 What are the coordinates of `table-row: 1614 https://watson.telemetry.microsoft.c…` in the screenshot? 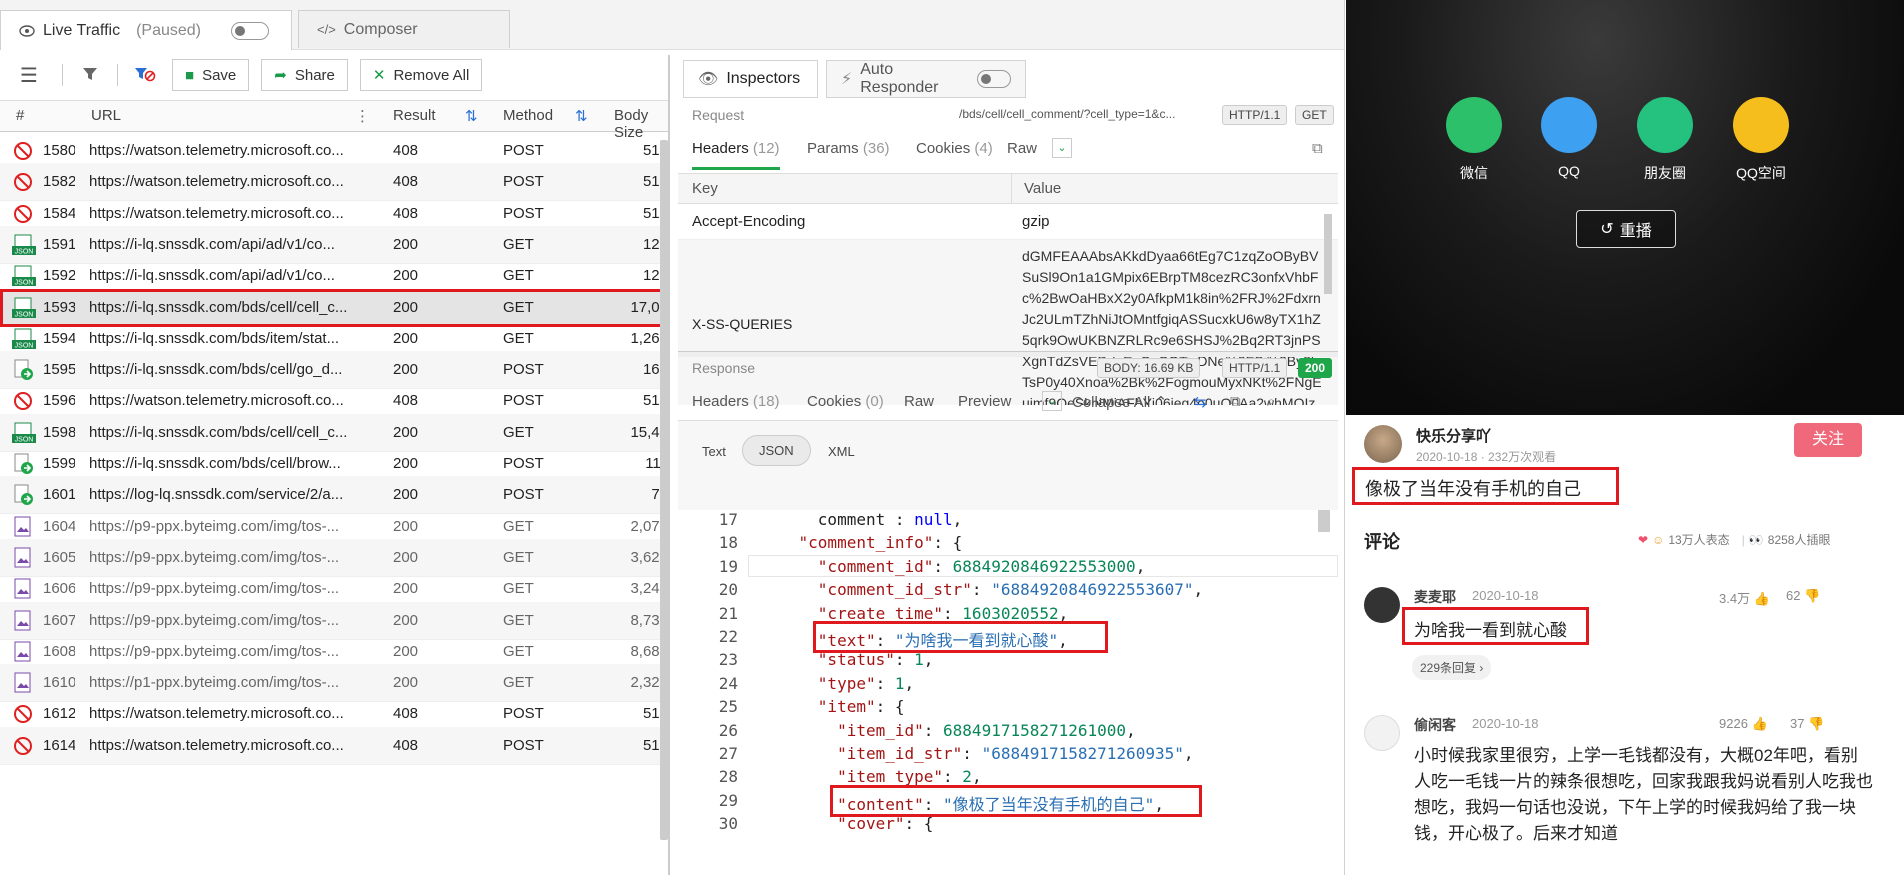 It's located at (335, 745).